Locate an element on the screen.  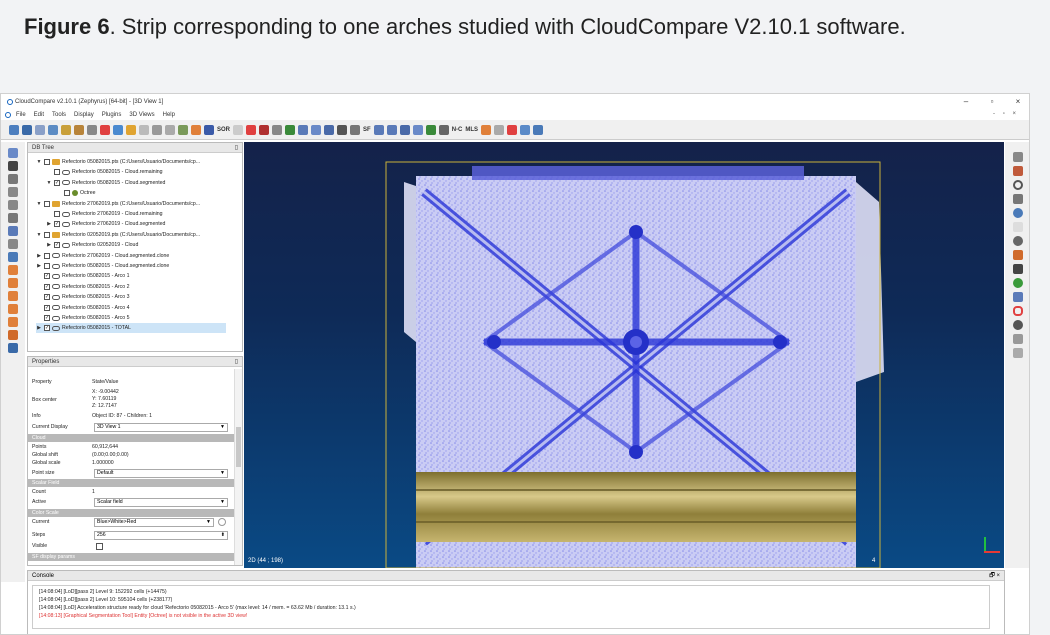
properties-scrollbar is located at coordinates (238, 467).